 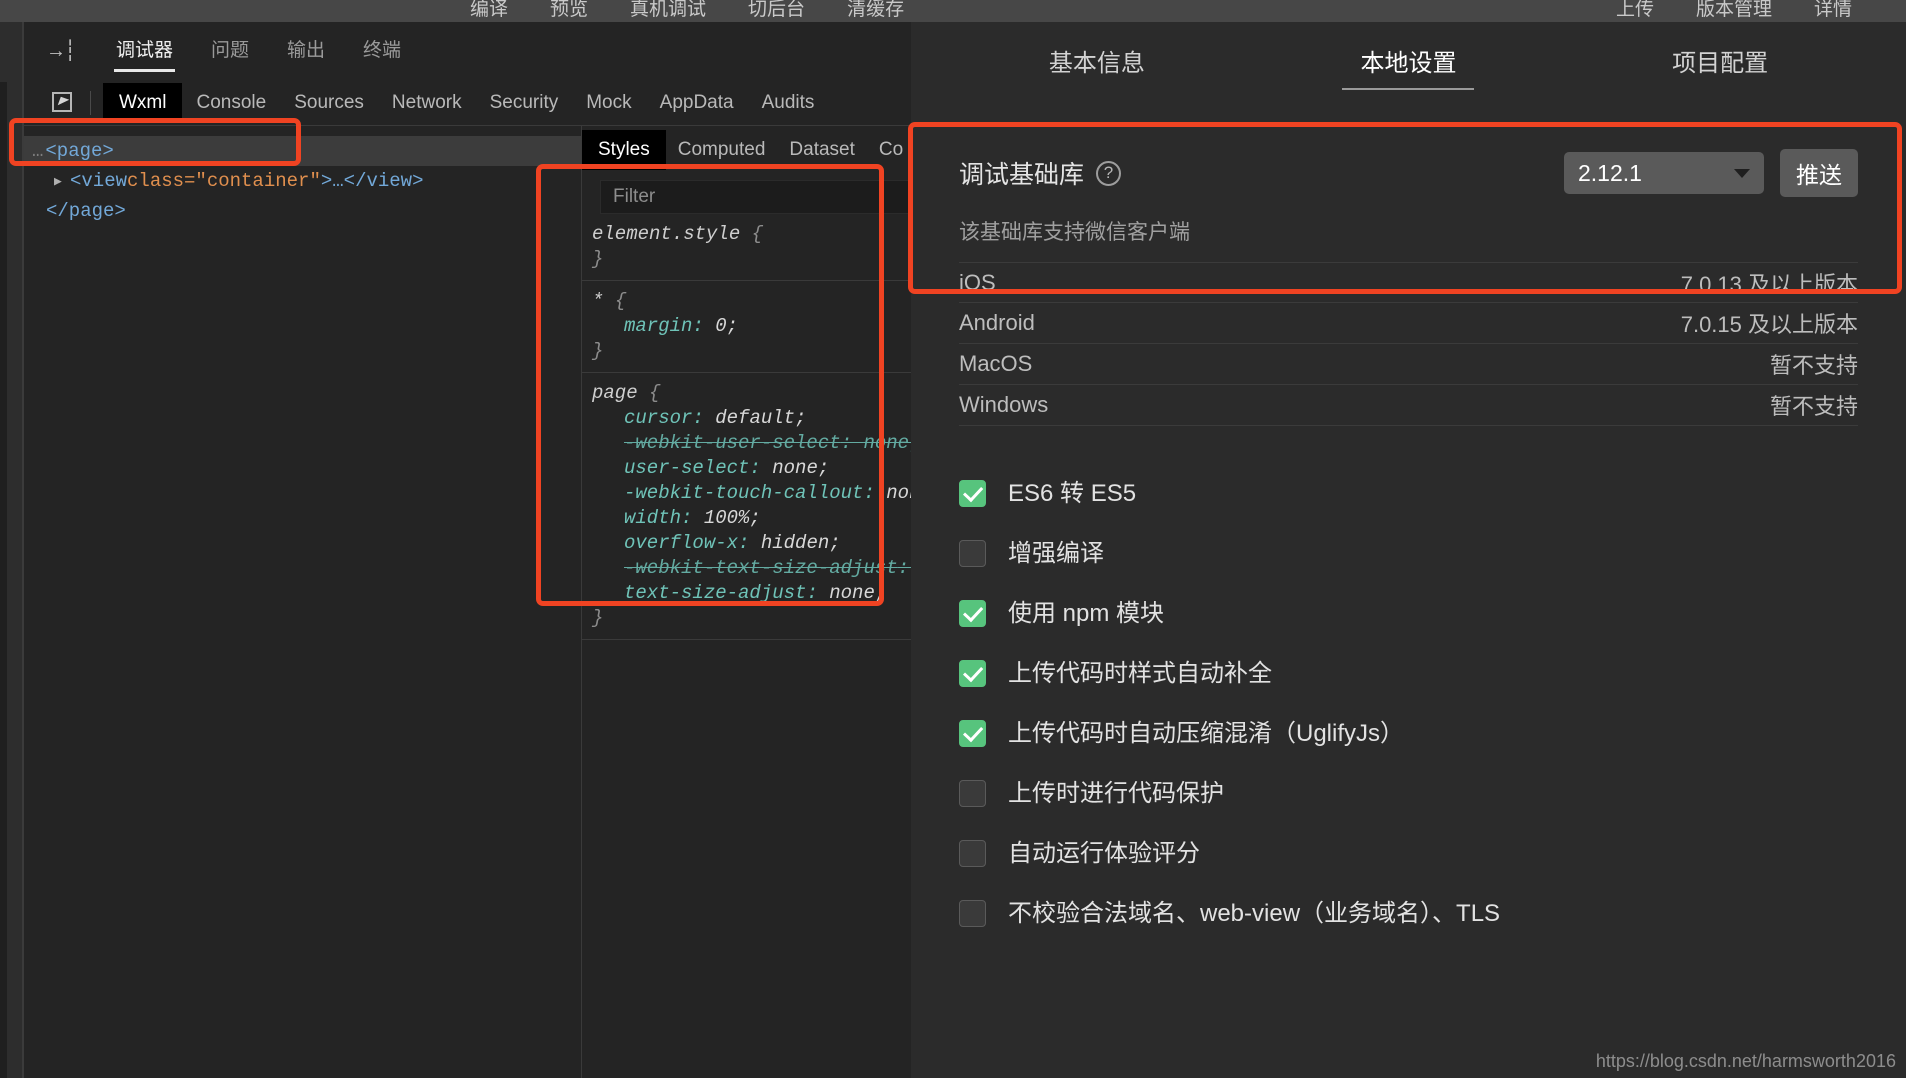 What do you see at coordinates (61, 50) in the screenshot?
I see `collapse-panel-icon: →┆` at bounding box center [61, 50].